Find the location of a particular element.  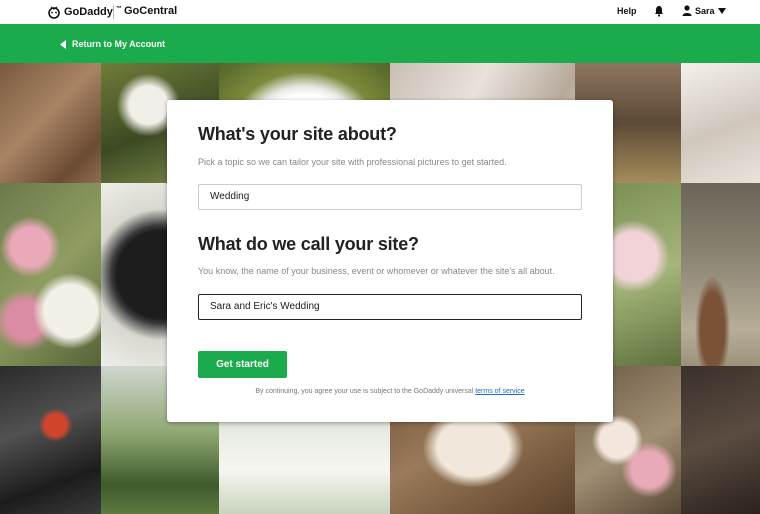

photo-dark-tile is located at coordinates (720, 440).